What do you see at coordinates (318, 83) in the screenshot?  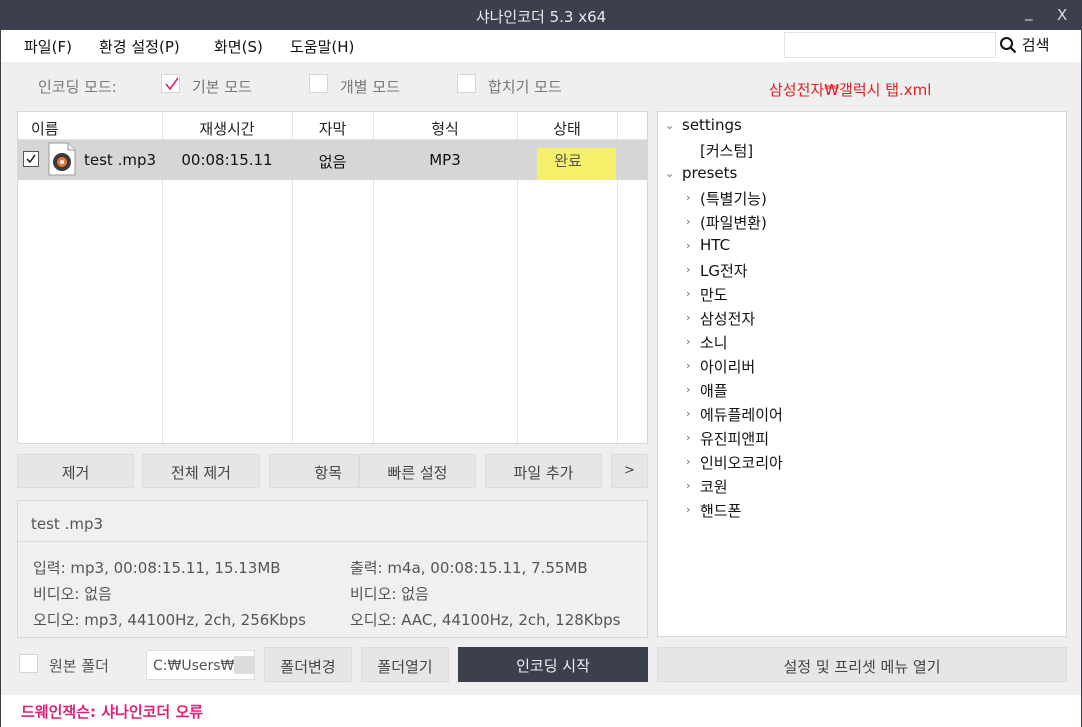 I see `individual-mode-checkbox` at bounding box center [318, 83].